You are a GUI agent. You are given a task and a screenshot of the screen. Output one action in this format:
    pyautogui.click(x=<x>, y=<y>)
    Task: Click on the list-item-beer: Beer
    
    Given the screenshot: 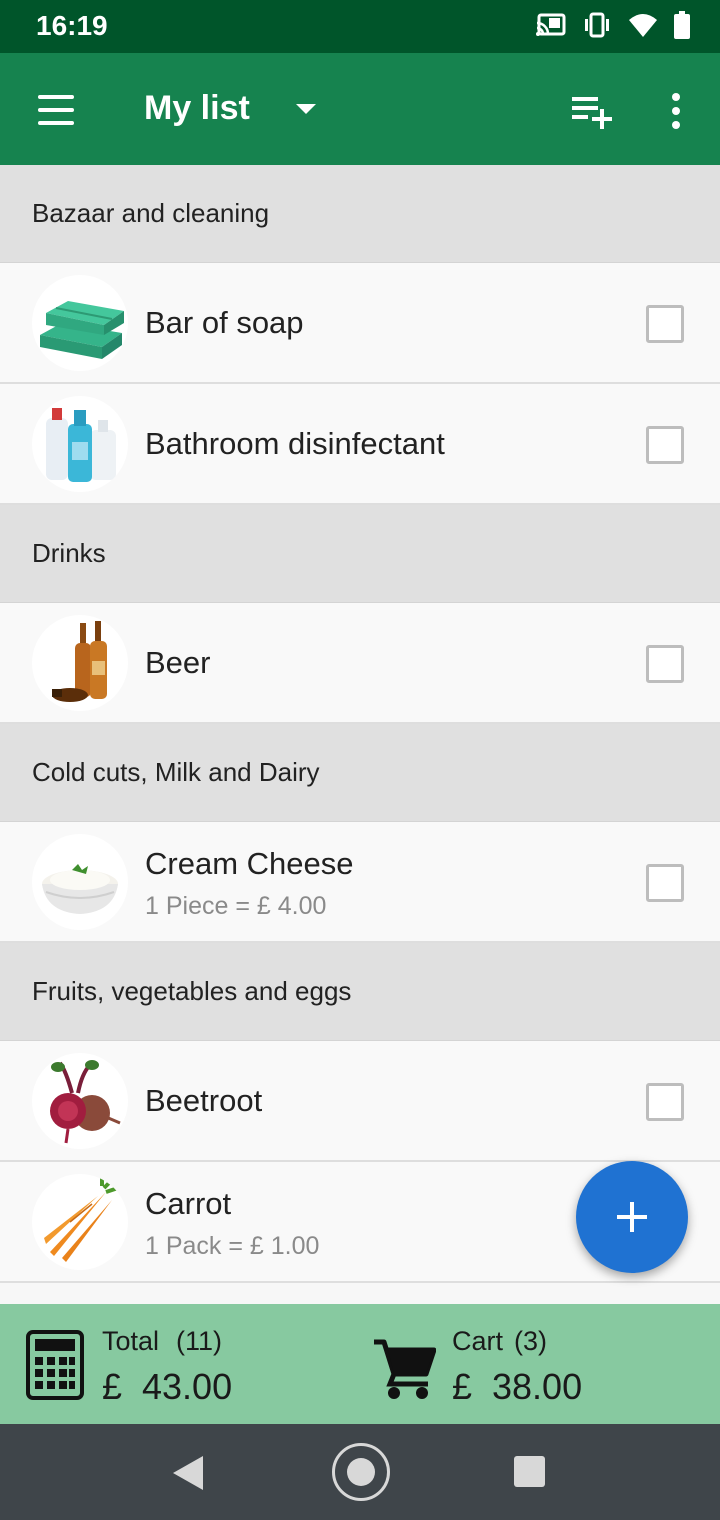 What is the action you would take?
    pyautogui.click(x=360, y=663)
    